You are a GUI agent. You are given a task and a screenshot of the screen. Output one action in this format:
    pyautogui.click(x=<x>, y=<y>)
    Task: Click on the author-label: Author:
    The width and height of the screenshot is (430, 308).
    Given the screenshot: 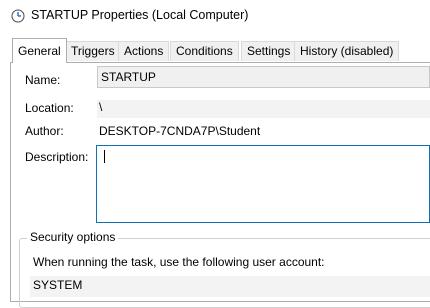 What is the action you would take?
    pyautogui.click(x=44, y=131)
    